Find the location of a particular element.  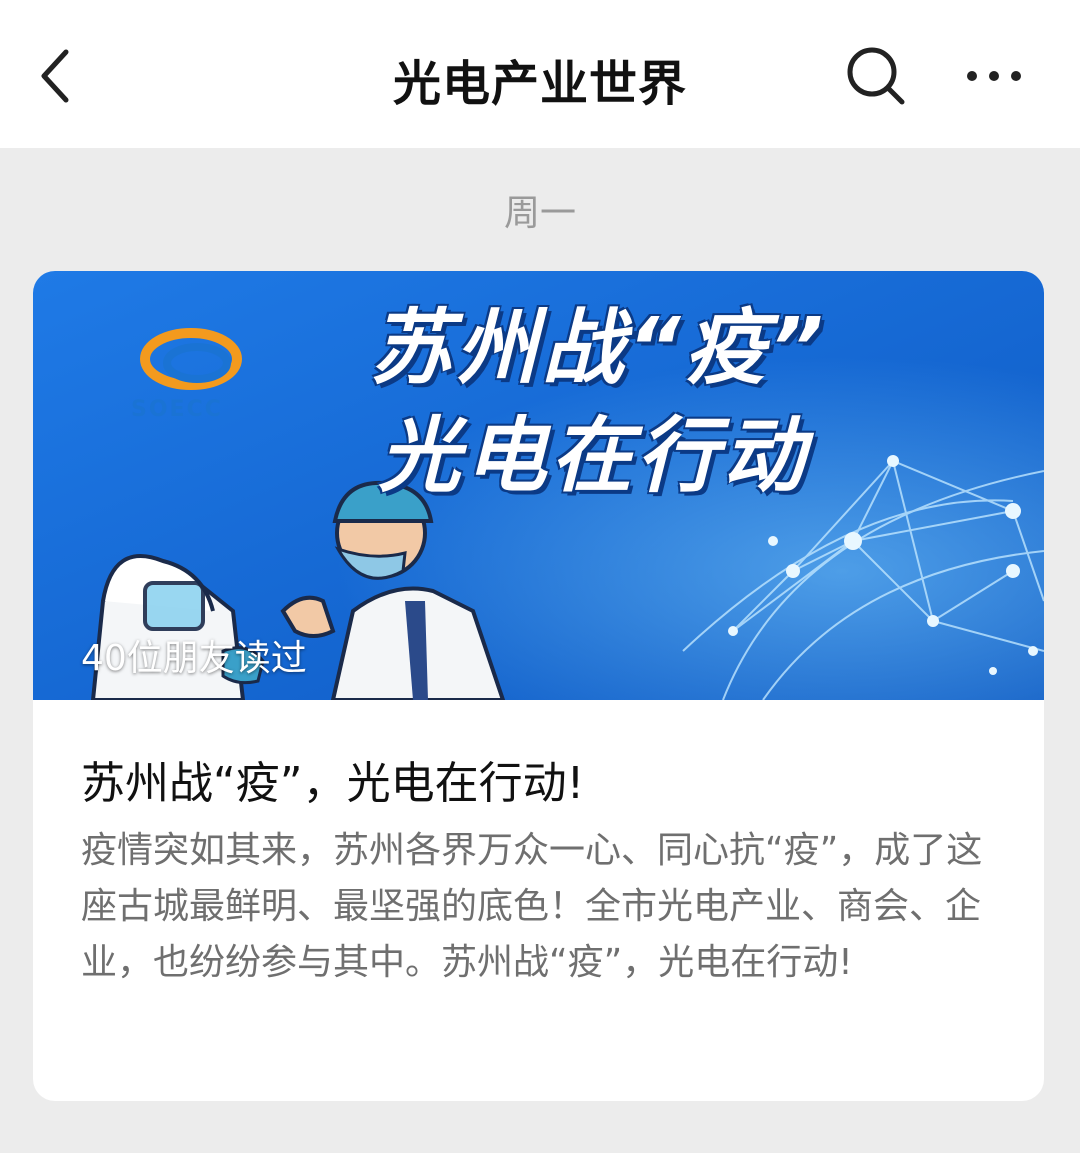

more-horizontal-icon is located at coordinates (994, 76).